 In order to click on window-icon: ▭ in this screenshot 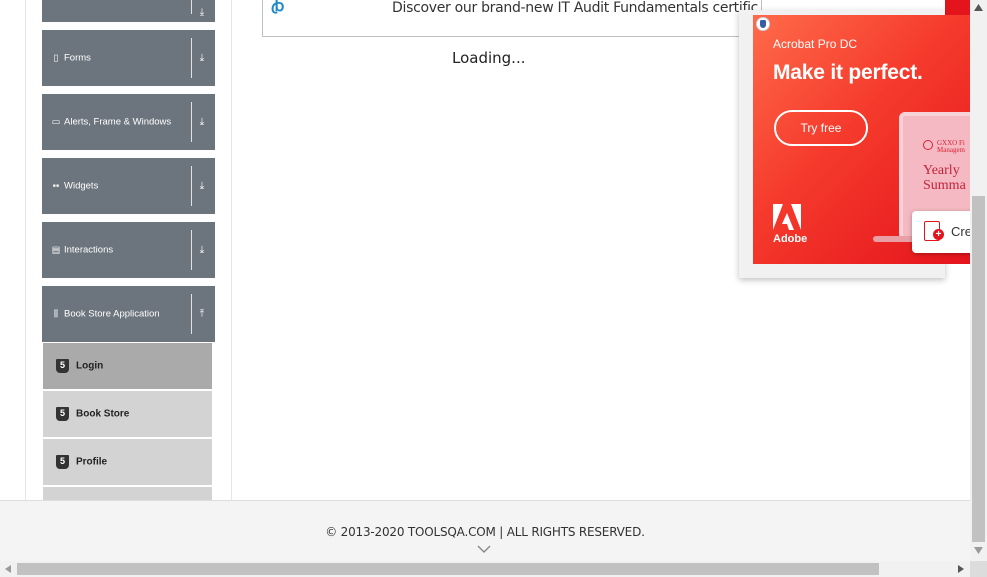, I will do `click(56, 121)`.